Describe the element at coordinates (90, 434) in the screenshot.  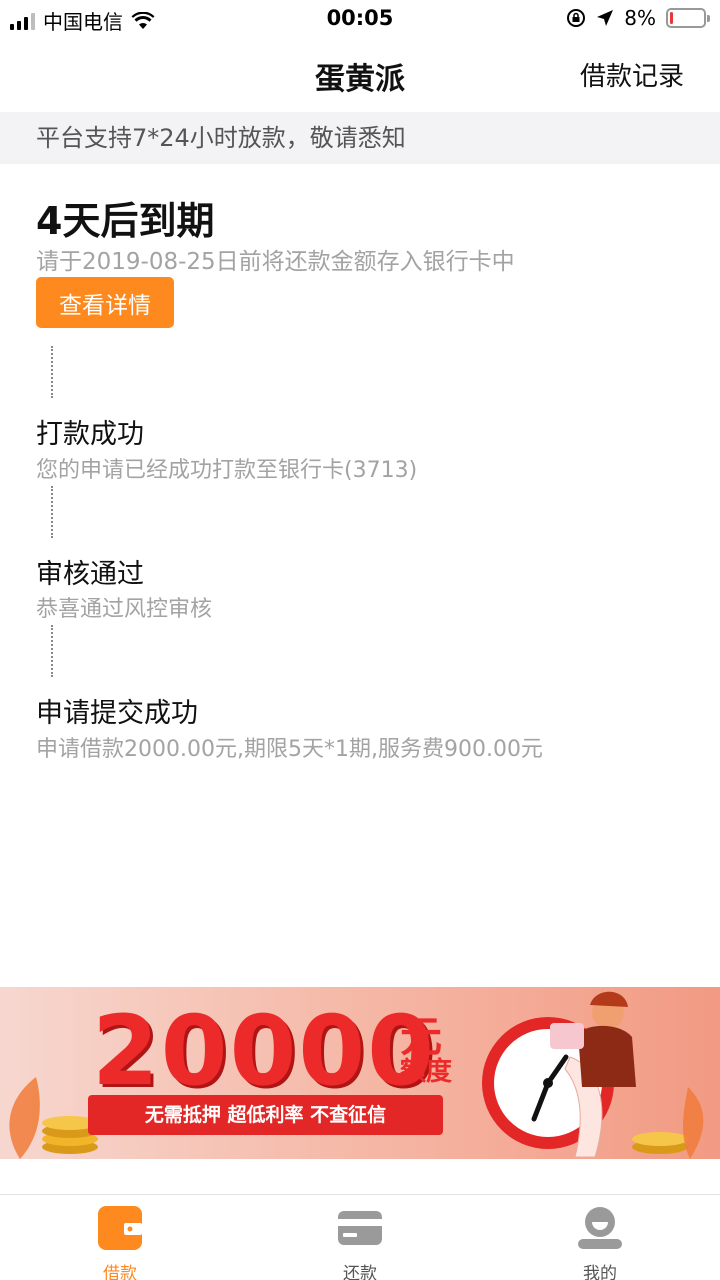
I see `step-title-transfer: 打款成功` at that location.